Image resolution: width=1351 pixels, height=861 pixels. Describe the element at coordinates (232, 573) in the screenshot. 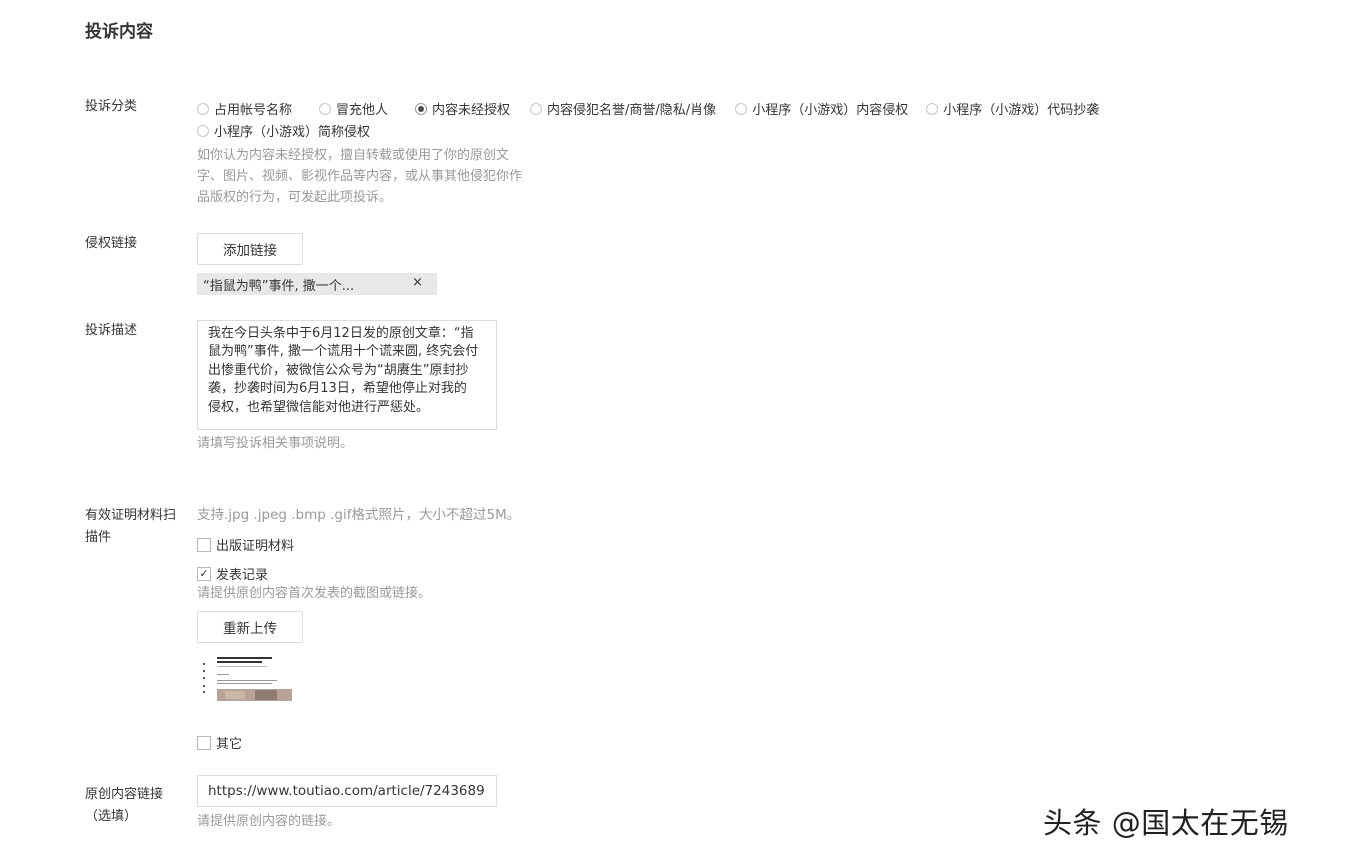

I see `checkbox-publish-record: ✓ 发表记录` at that location.